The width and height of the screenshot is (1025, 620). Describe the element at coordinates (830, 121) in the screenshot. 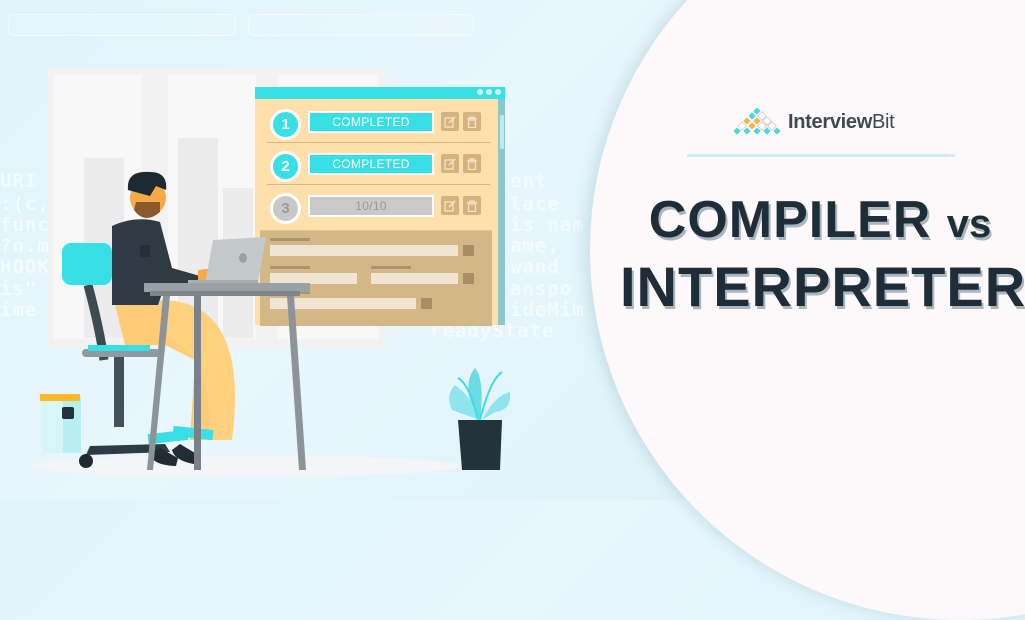

I see `brand-name-bold: Interview` at that location.